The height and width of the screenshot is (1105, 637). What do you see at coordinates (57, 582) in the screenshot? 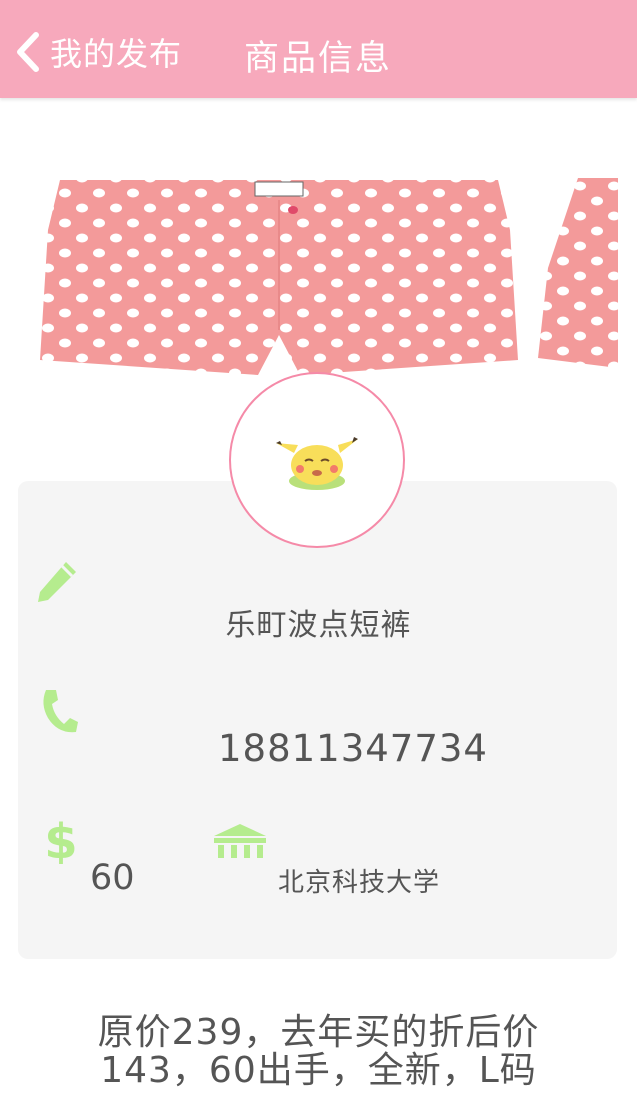
I see `pencil-icon` at bounding box center [57, 582].